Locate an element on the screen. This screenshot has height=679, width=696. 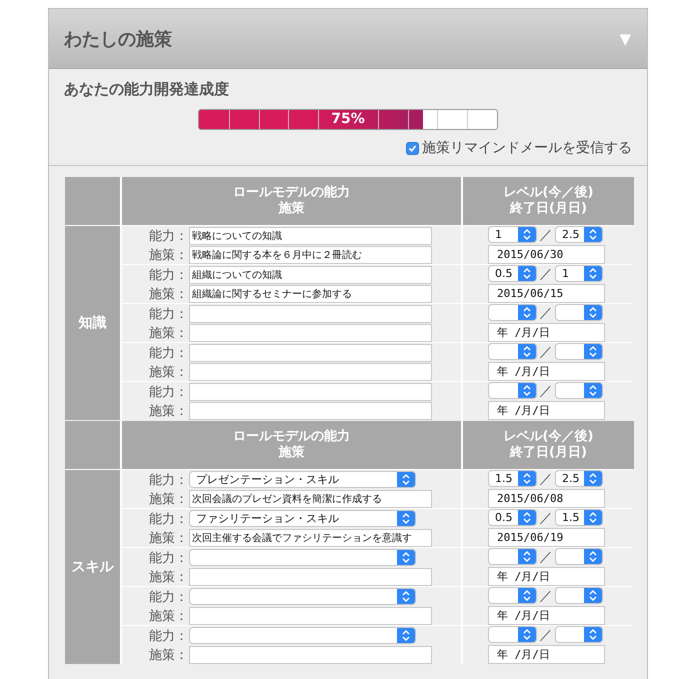
ability-field: 組織についての知識 is located at coordinates (310, 275).